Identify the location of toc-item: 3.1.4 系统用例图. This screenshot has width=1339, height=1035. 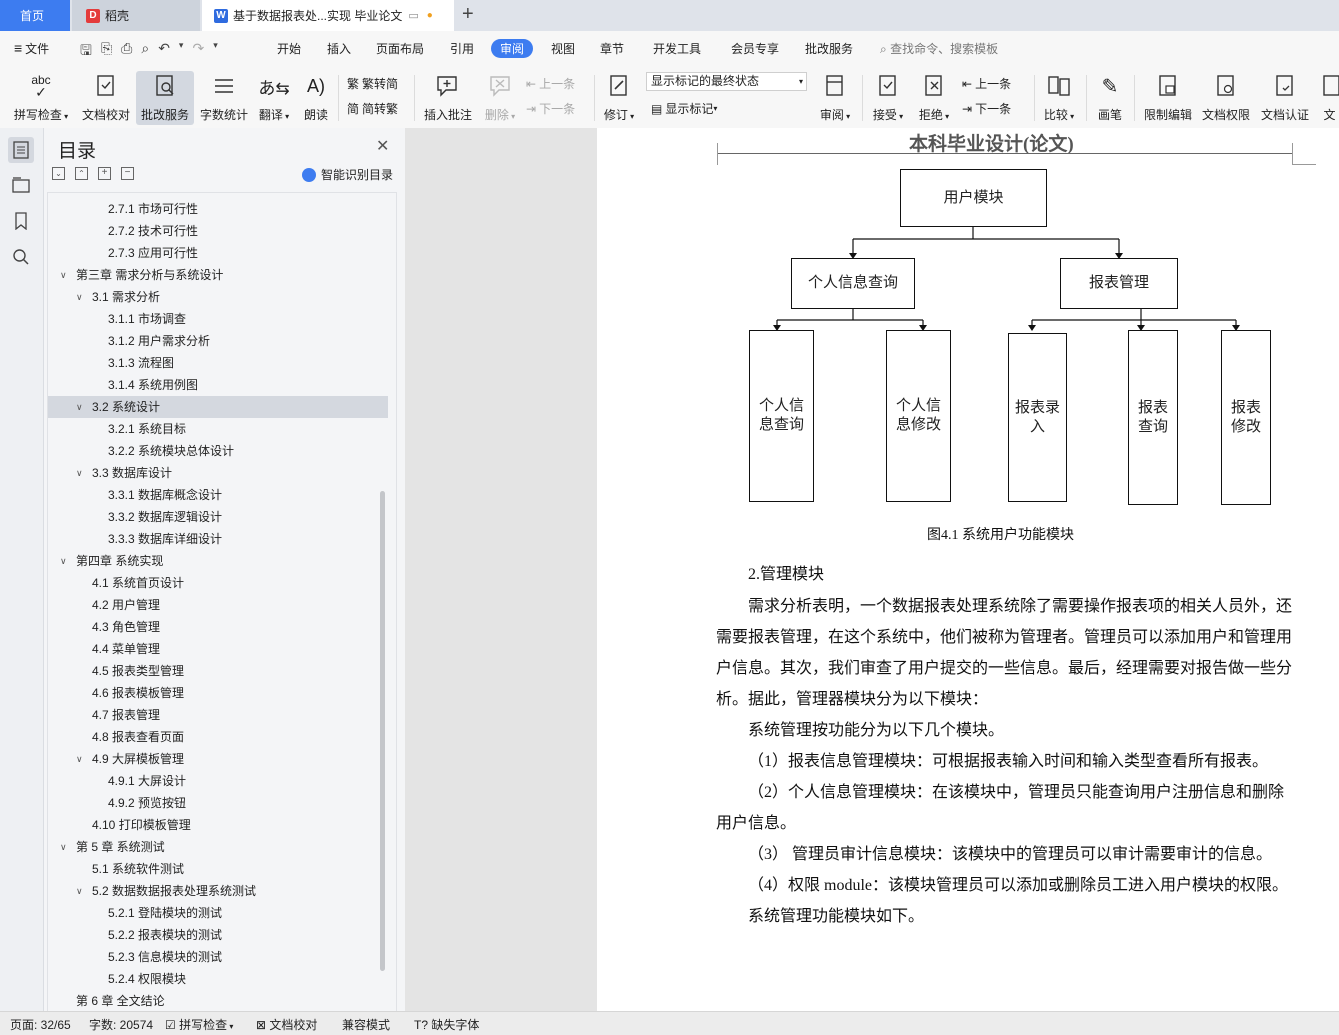
(218, 385).